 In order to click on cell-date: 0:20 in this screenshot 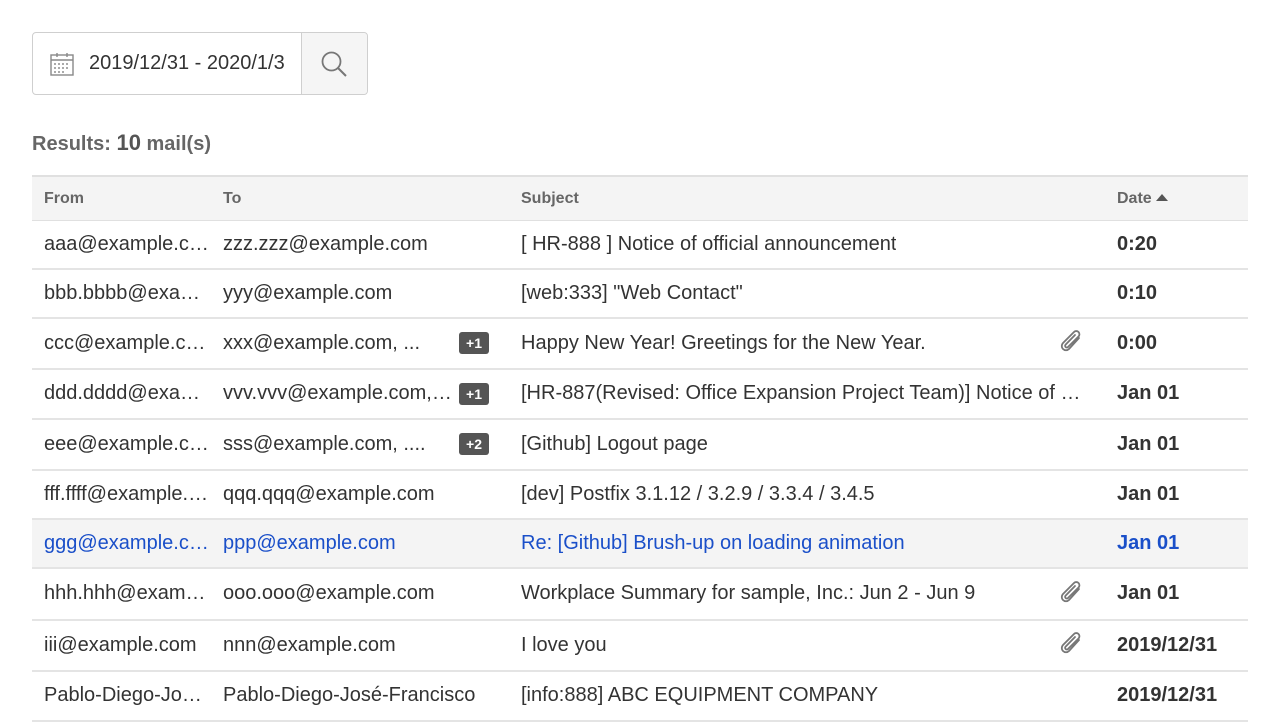, I will do `click(1176, 245)`.